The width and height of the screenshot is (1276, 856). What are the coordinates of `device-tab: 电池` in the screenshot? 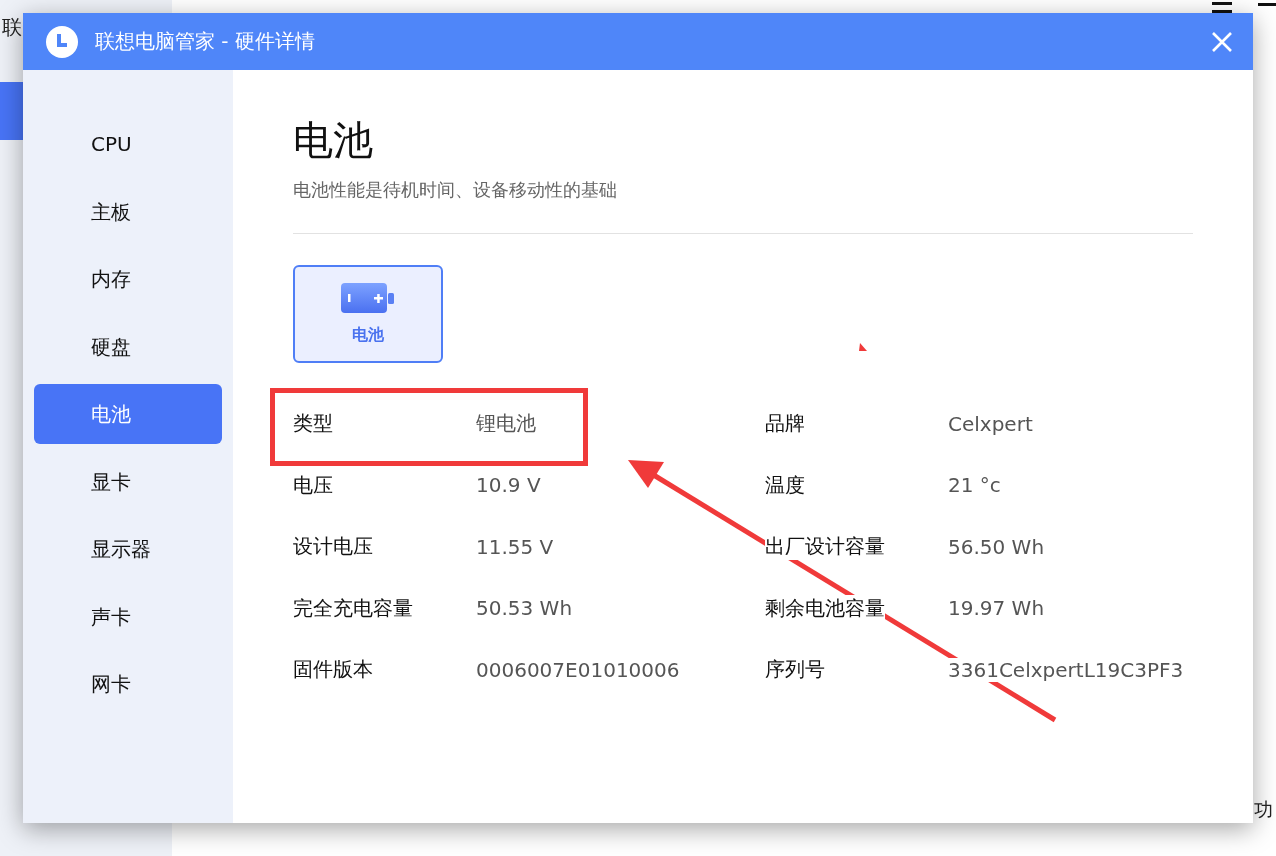 It's located at (368, 314).